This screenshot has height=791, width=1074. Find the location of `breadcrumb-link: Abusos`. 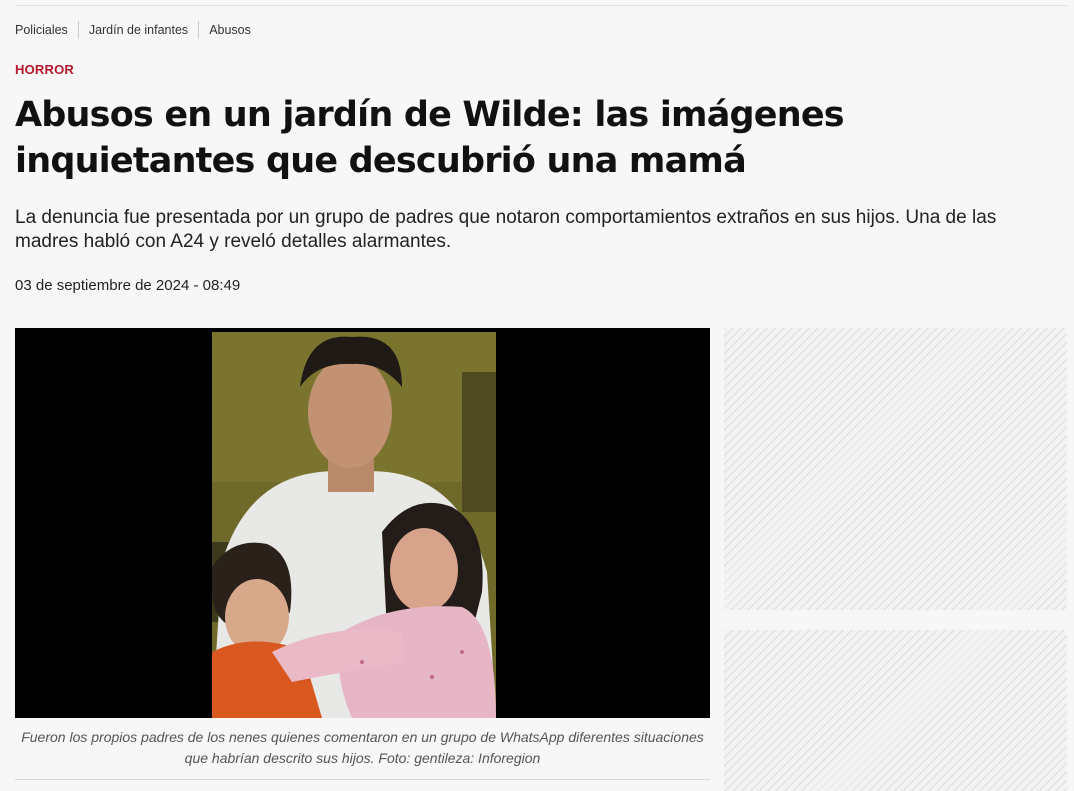

breadcrumb-link: Abusos is located at coordinates (230, 30).